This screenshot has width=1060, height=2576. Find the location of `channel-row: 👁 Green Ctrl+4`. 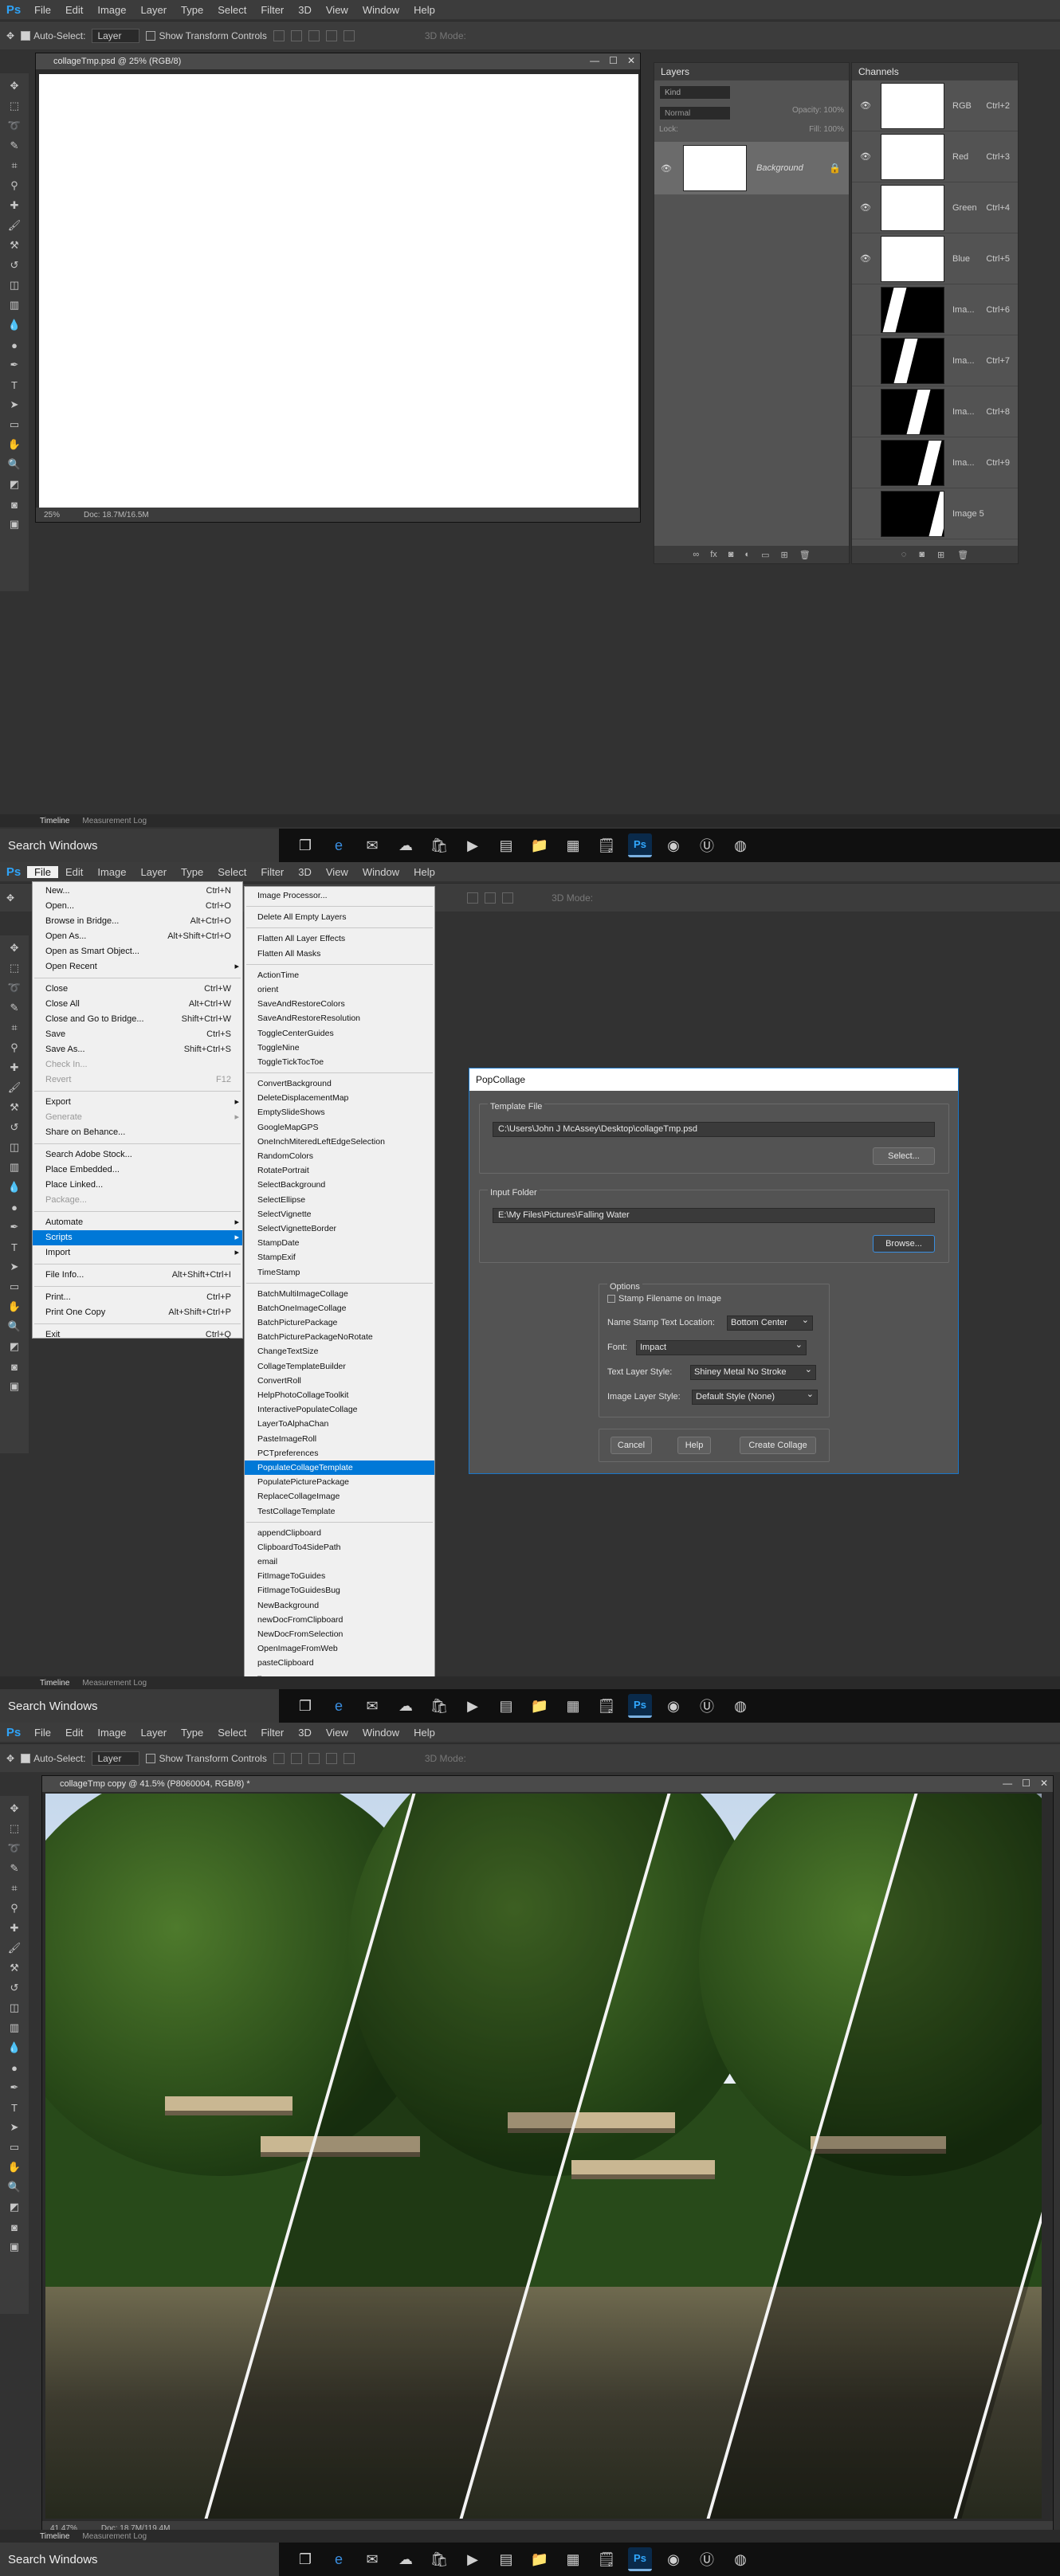

channel-row: 👁 Green Ctrl+4 is located at coordinates (935, 208).